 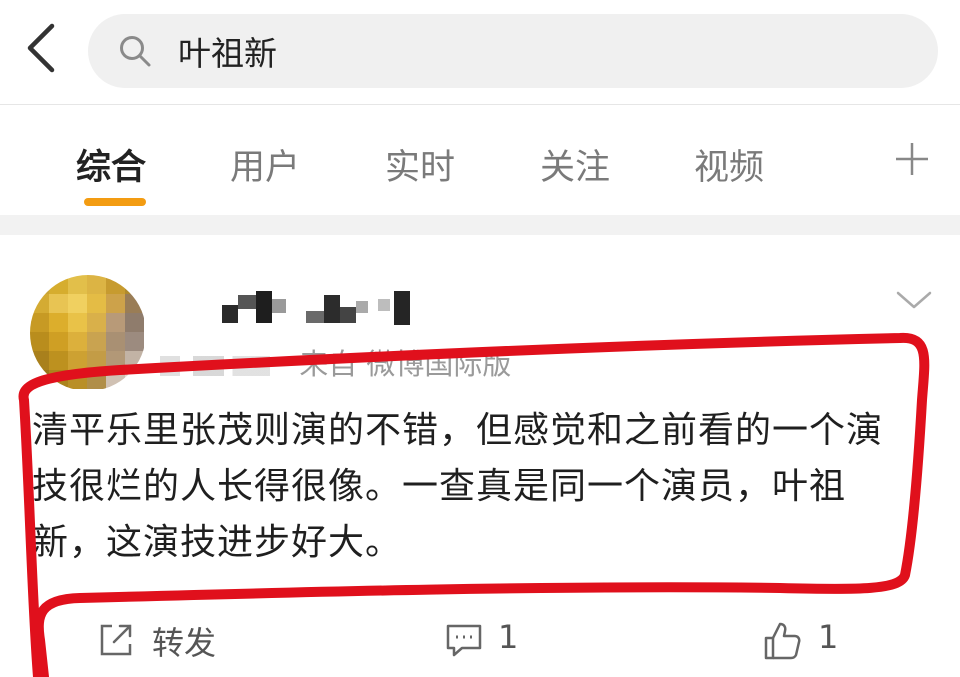 What do you see at coordinates (729, 164) in the screenshot?
I see `tab-video: 视频` at bounding box center [729, 164].